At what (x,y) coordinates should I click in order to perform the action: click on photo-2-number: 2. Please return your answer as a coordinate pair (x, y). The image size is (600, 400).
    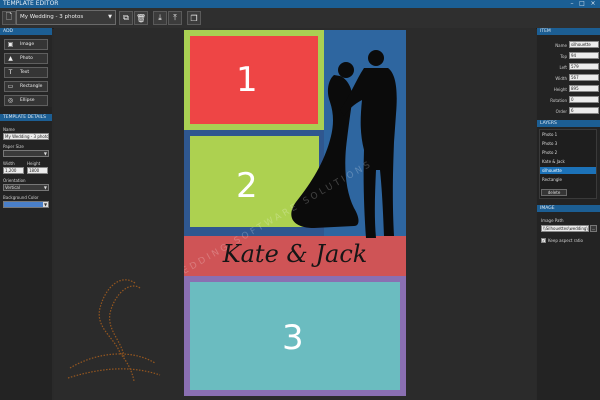
    Looking at the image, I should click on (247, 186).